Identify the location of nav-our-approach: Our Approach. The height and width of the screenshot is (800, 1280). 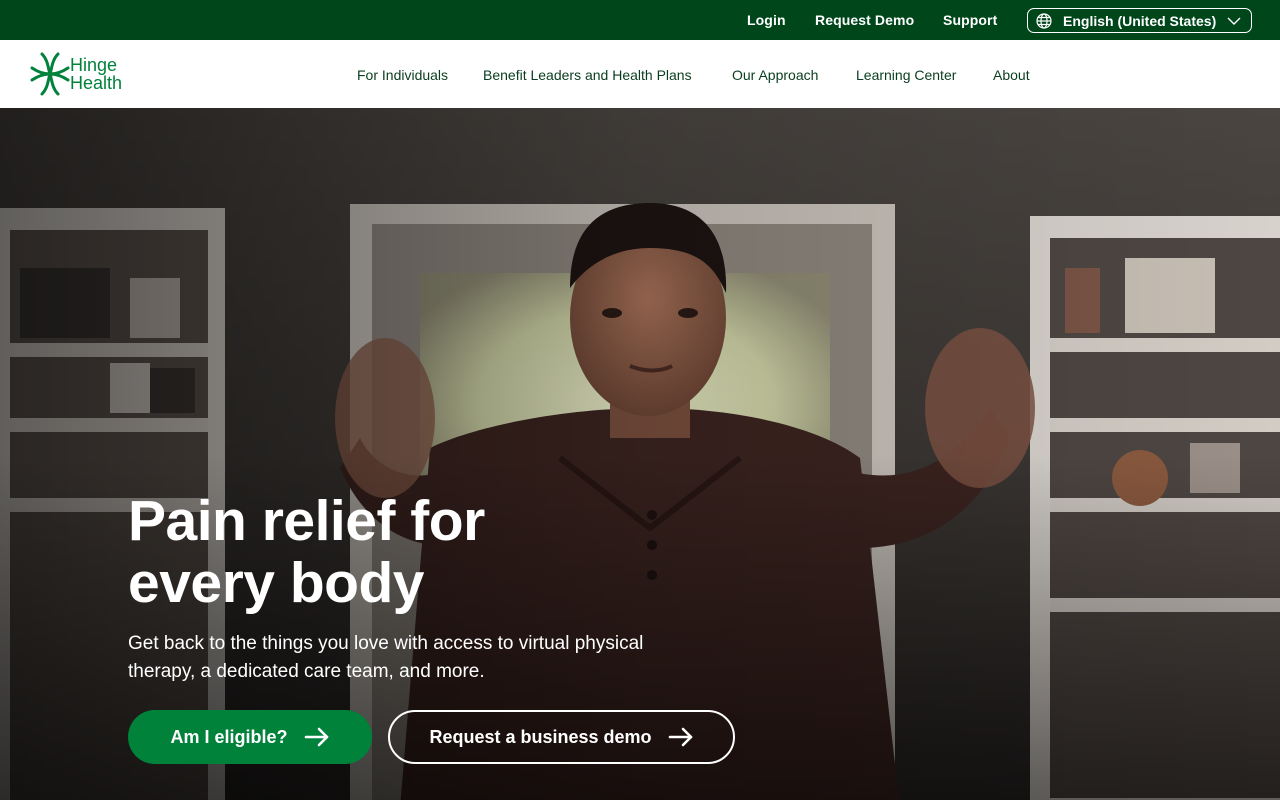
(775, 75).